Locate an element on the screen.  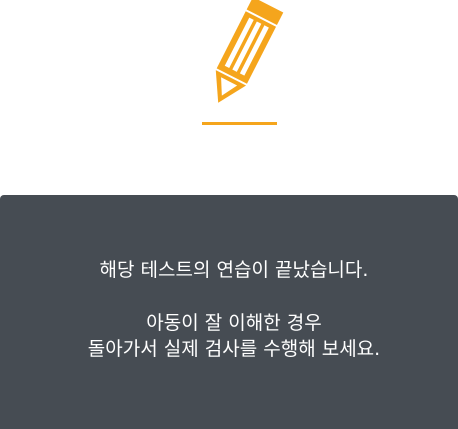
pencil-icon is located at coordinates (240, 65).